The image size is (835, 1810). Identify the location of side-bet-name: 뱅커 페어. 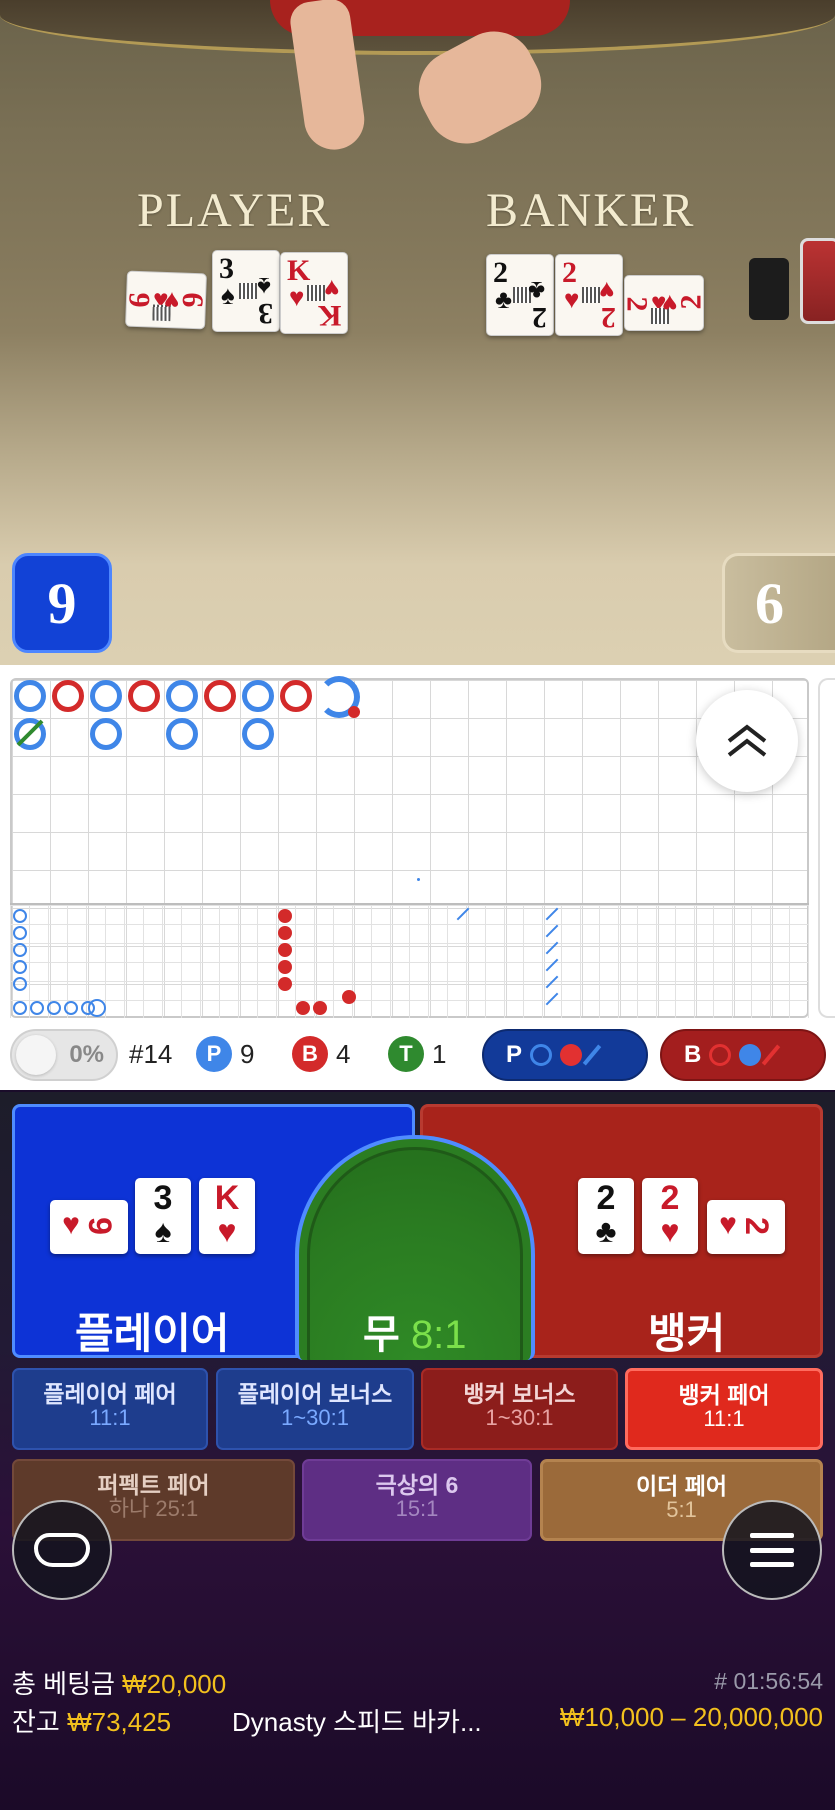
(724, 1395).